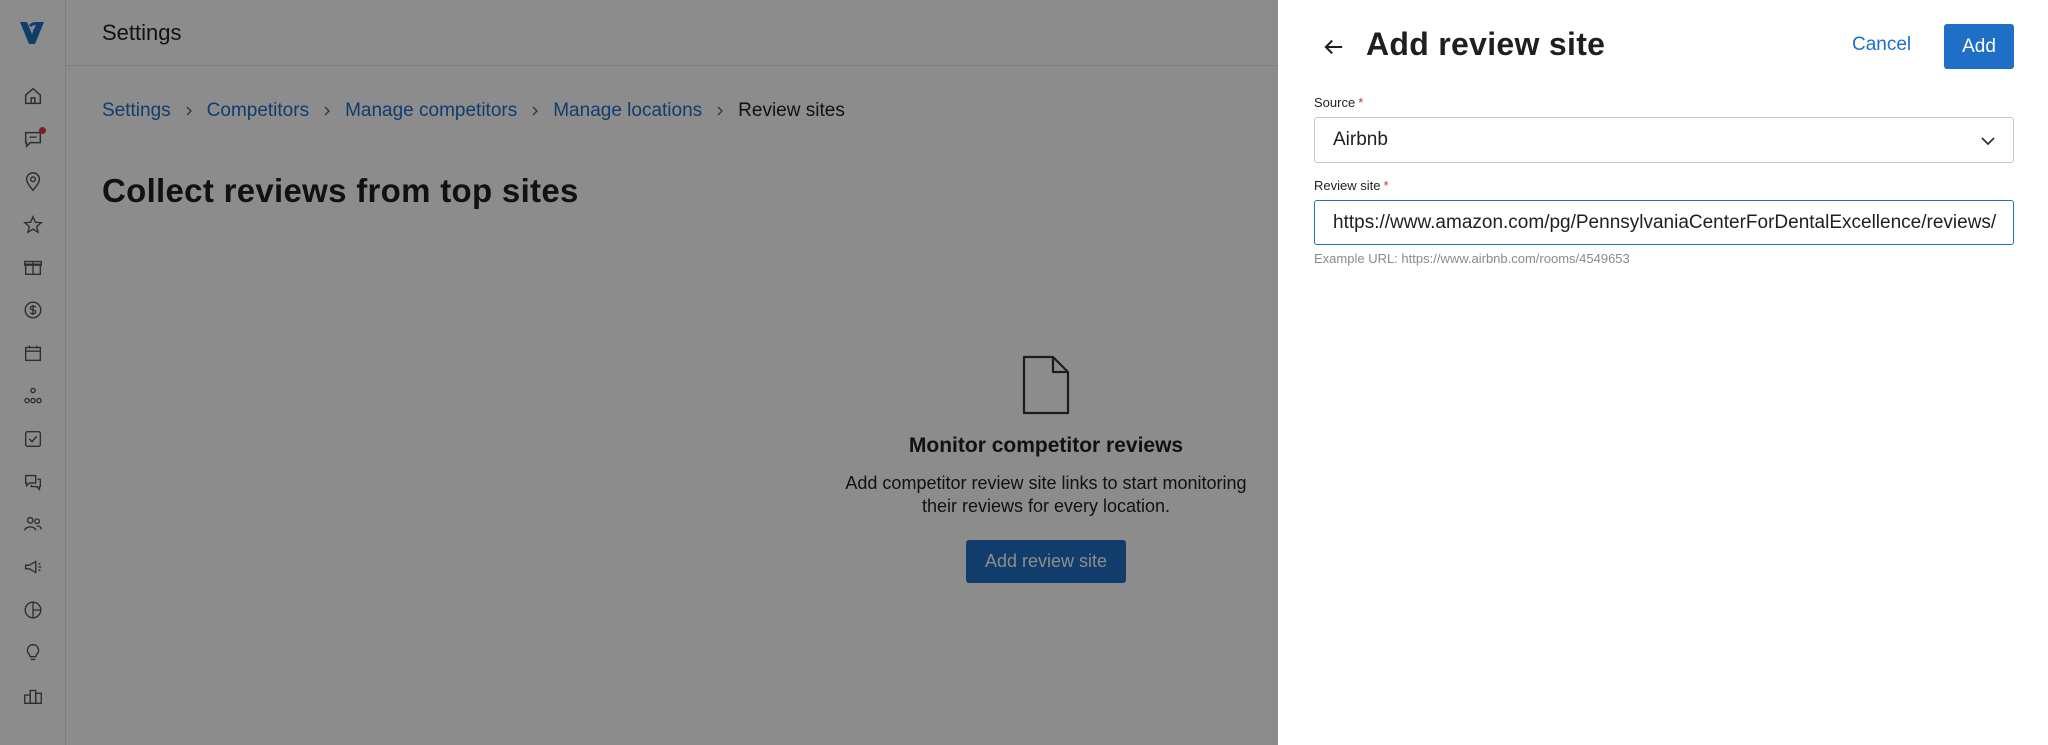 Image resolution: width=2048 pixels, height=745 pixels. What do you see at coordinates (1347, 185) in the screenshot?
I see `review-site-label-text: Review site` at bounding box center [1347, 185].